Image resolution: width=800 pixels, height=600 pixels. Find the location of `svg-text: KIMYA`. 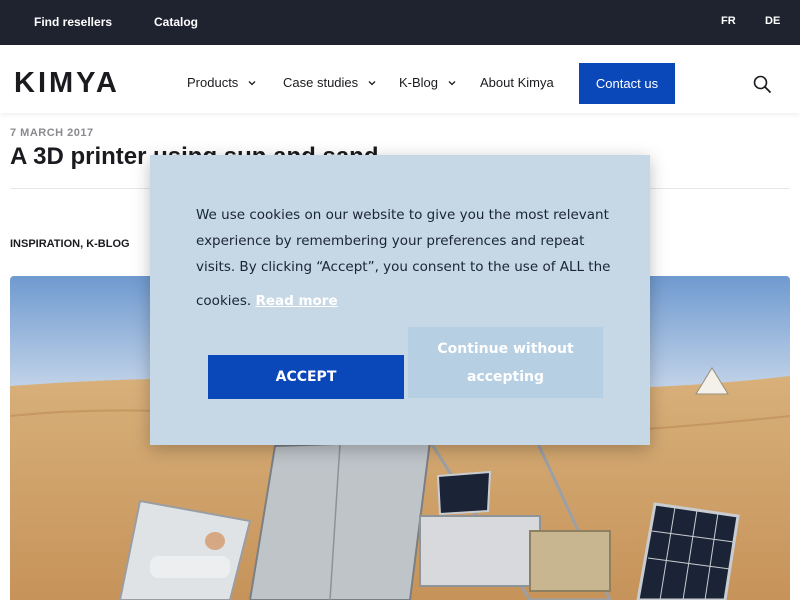

svg-text: KIMYA is located at coordinates (67, 81).